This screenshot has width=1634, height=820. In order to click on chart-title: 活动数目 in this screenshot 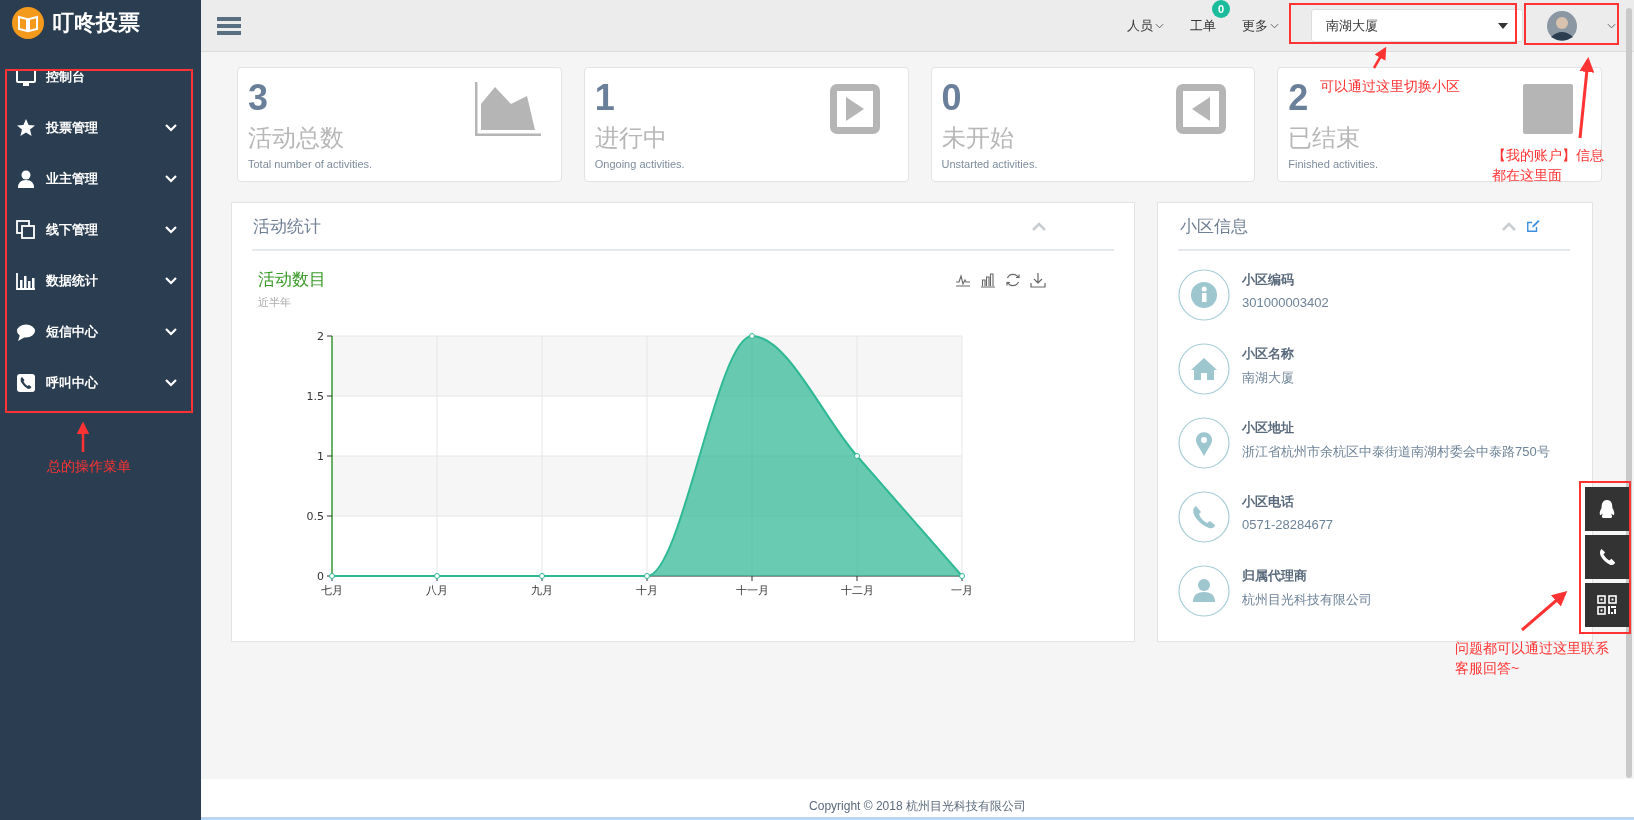, I will do `click(292, 280)`.